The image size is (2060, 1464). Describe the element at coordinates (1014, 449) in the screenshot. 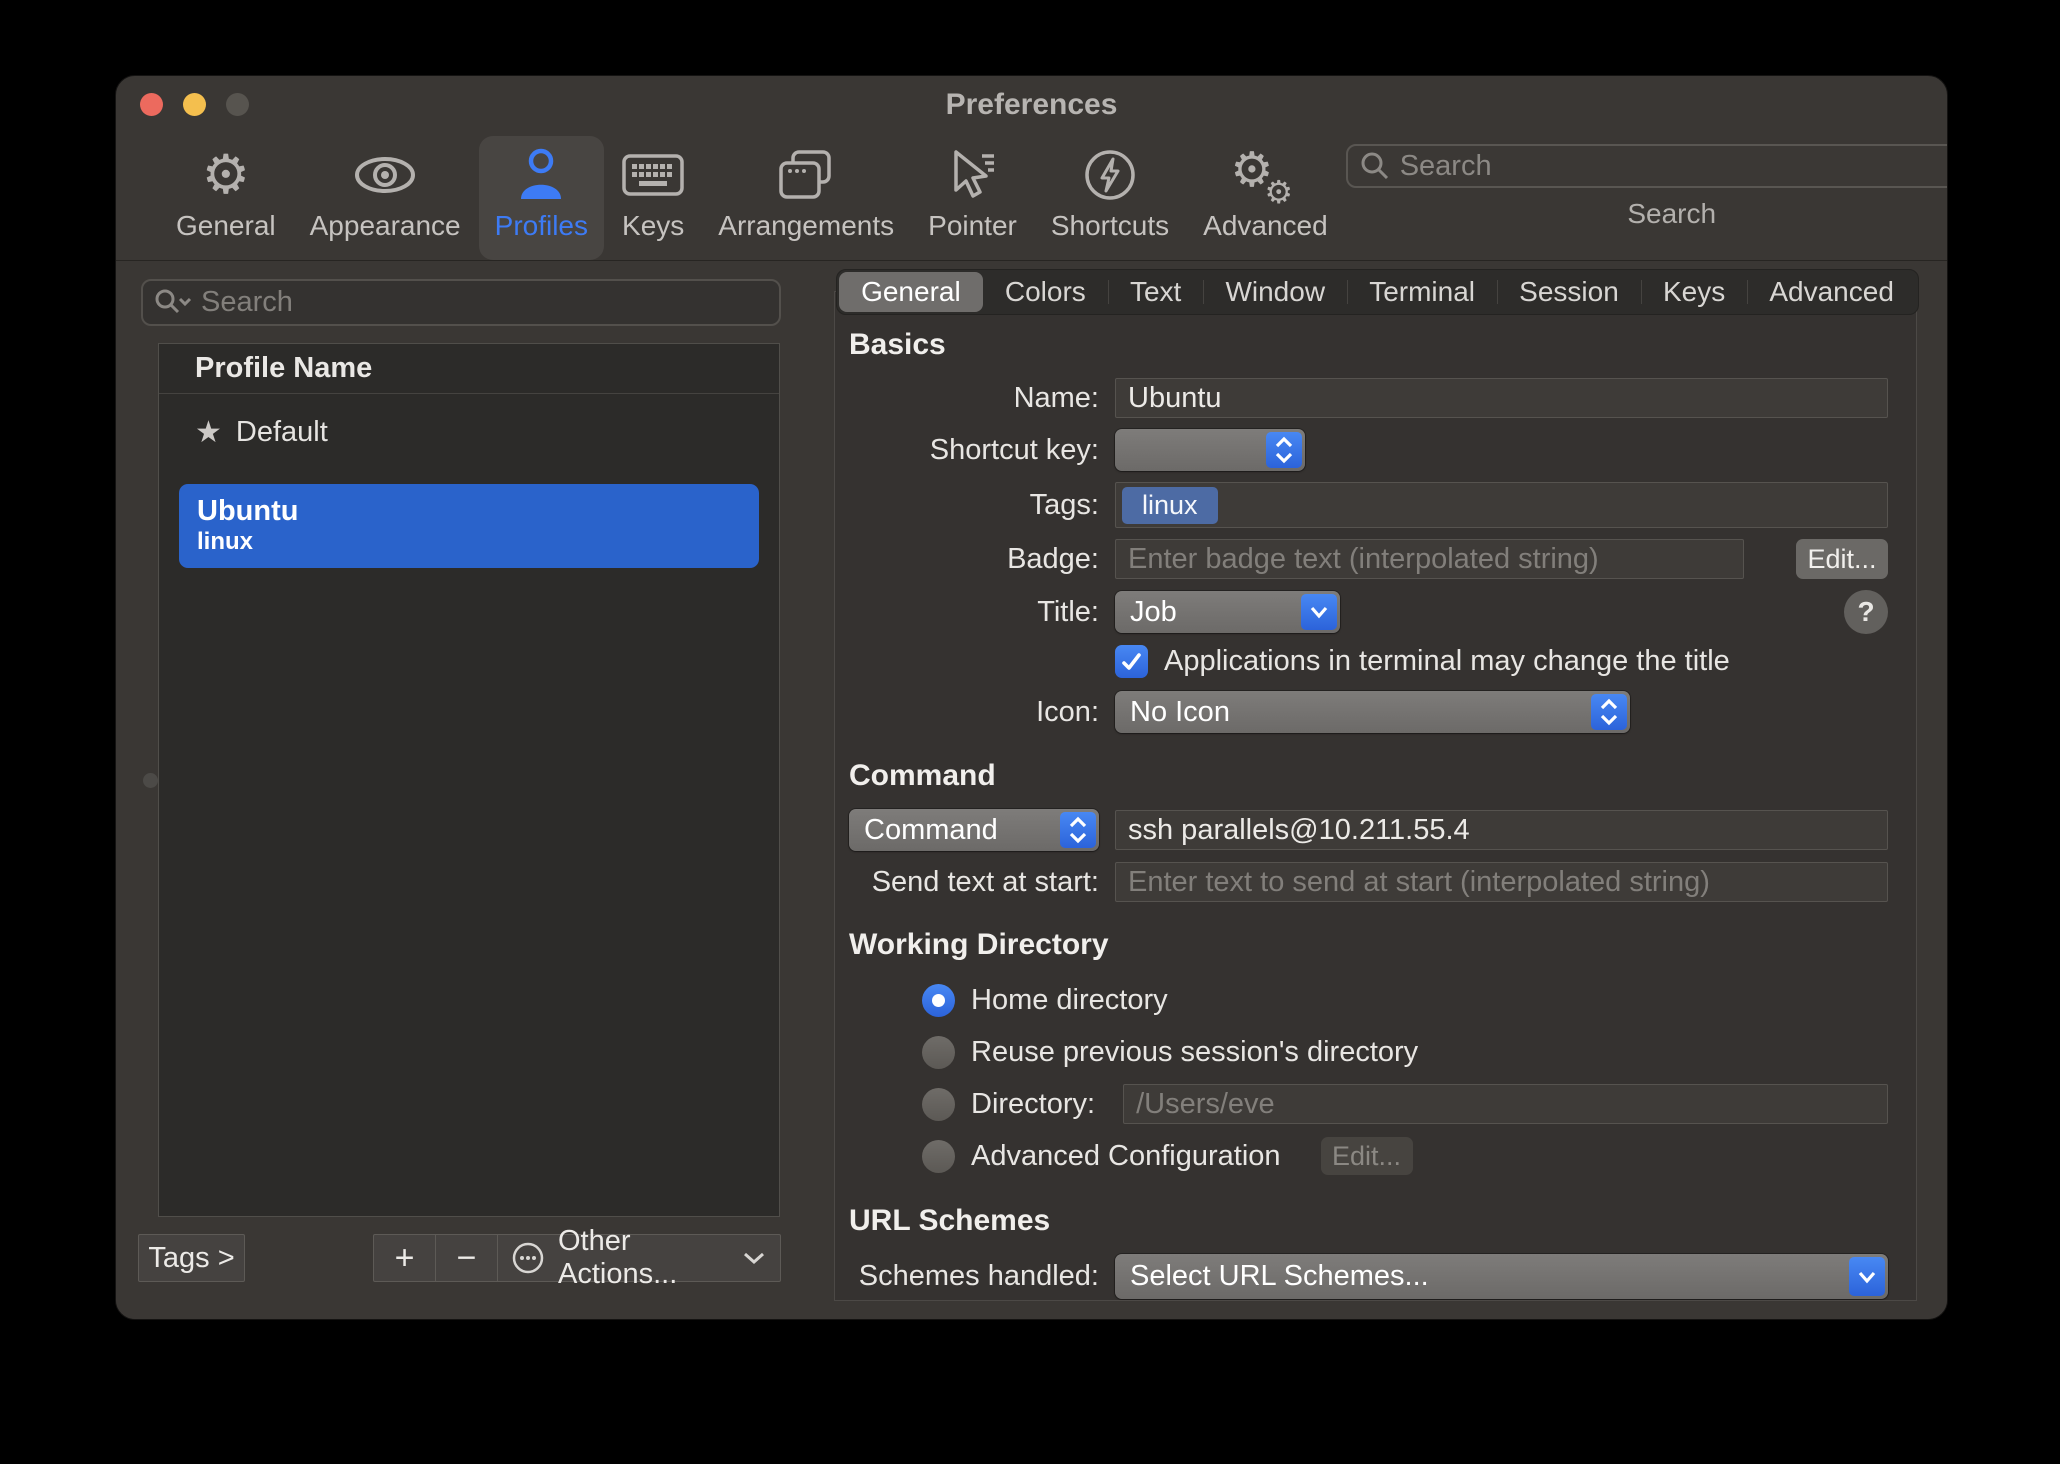

I see `shortcut-key-label: Shortcut key:` at that location.